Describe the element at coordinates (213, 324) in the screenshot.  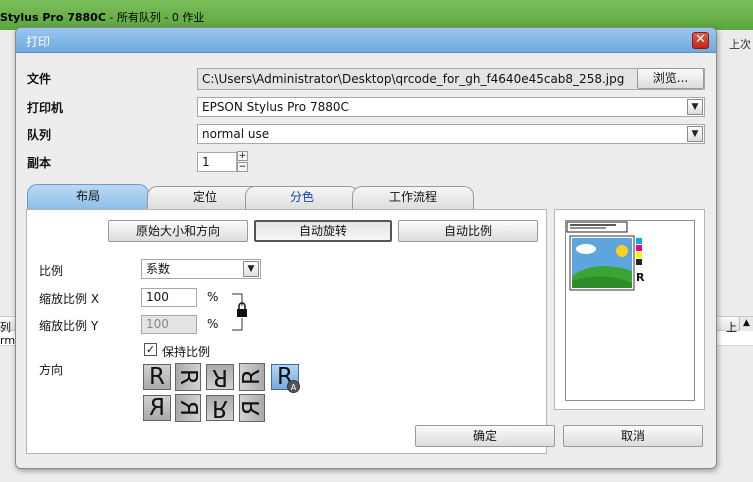
I see `scale-y-percent: %` at that location.